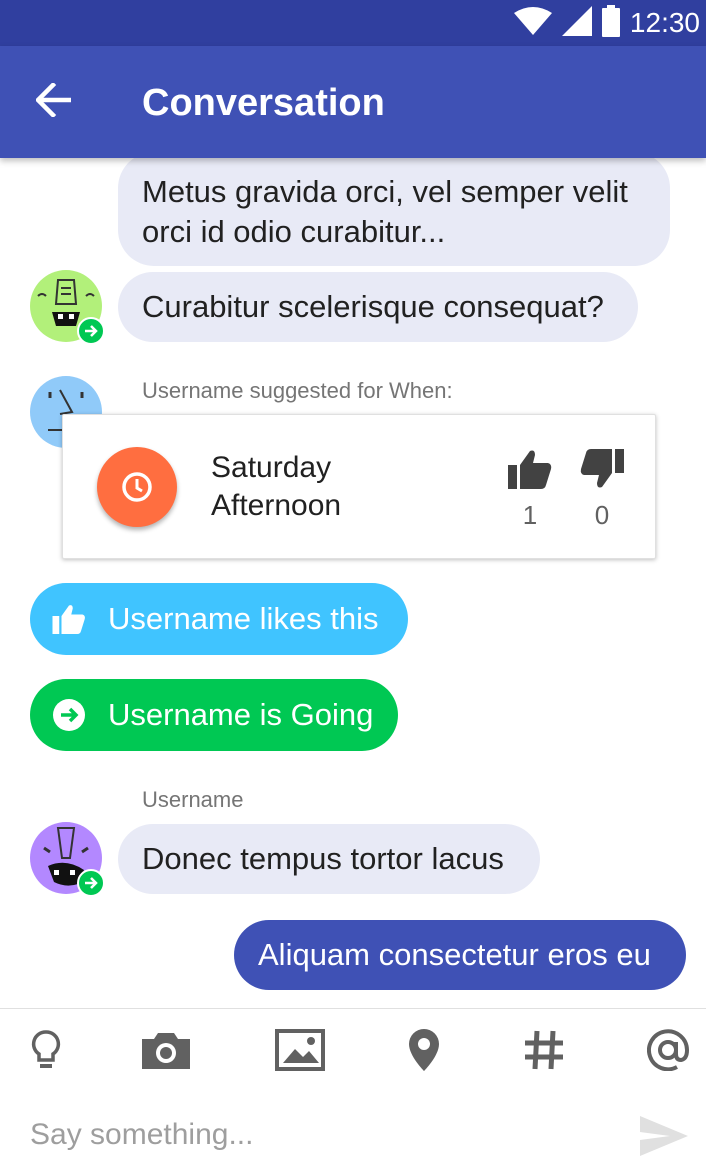  What do you see at coordinates (263, 103) in the screenshot?
I see `page-title: Conversation` at bounding box center [263, 103].